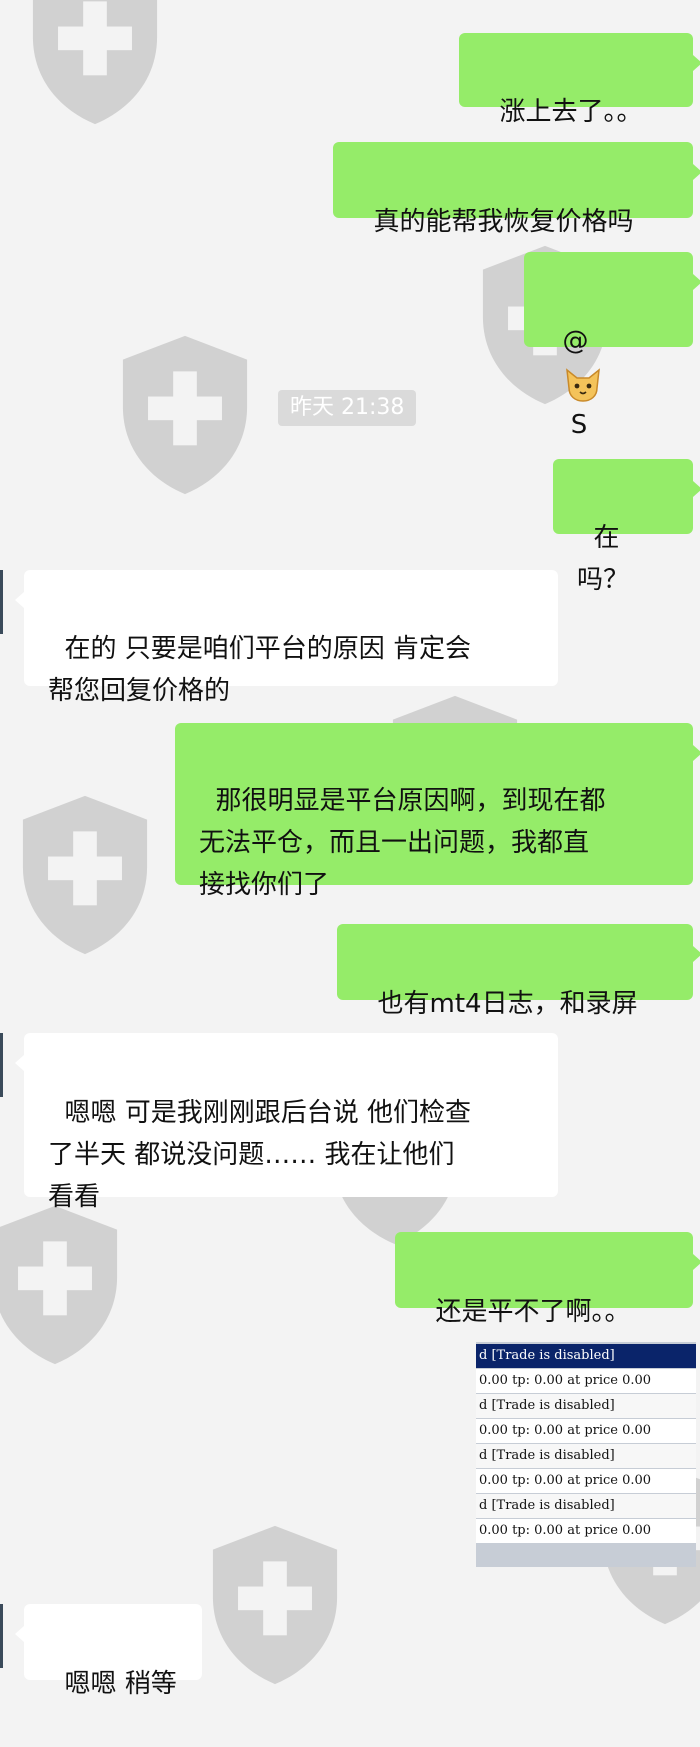 The width and height of the screenshot is (700, 1747). Describe the element at coordinates (575, 425) in the screenshot. I see `mention-suffix: S` at that location.